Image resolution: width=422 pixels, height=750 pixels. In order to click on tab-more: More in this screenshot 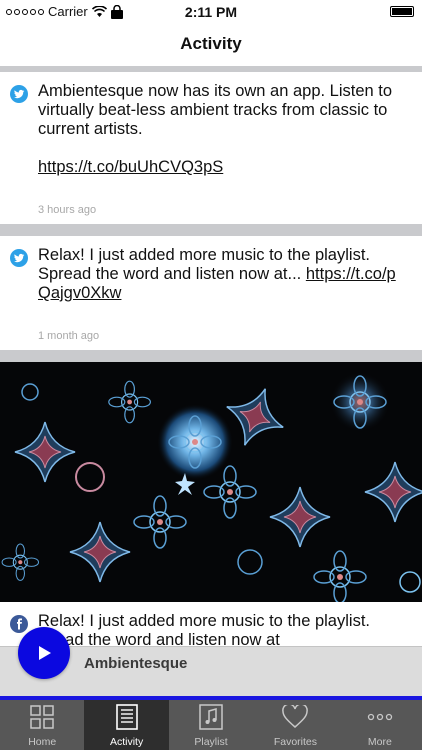, I will do `click(380, 725)`.